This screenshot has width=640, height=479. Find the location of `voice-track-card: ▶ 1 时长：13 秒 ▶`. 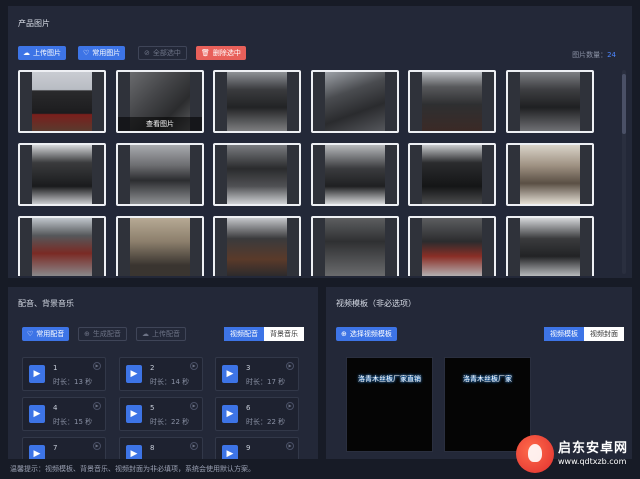

voice-track-card: ▶ 1 时长：13 秒 ▶ is located at coordinates (64, 374).